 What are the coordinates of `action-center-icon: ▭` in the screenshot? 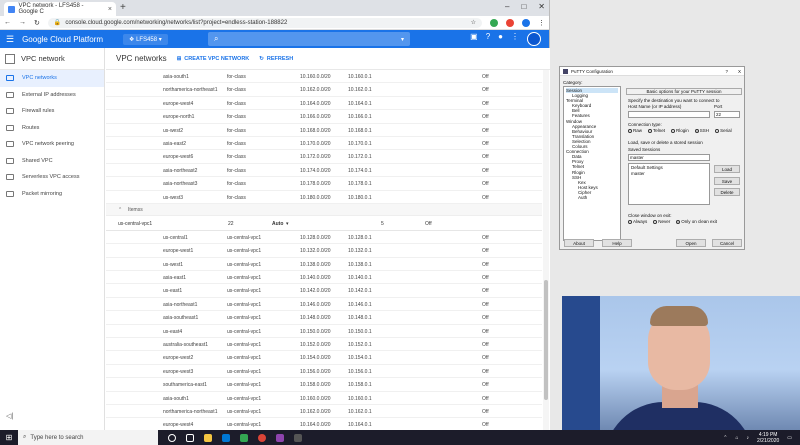 It's located at (789, 438).